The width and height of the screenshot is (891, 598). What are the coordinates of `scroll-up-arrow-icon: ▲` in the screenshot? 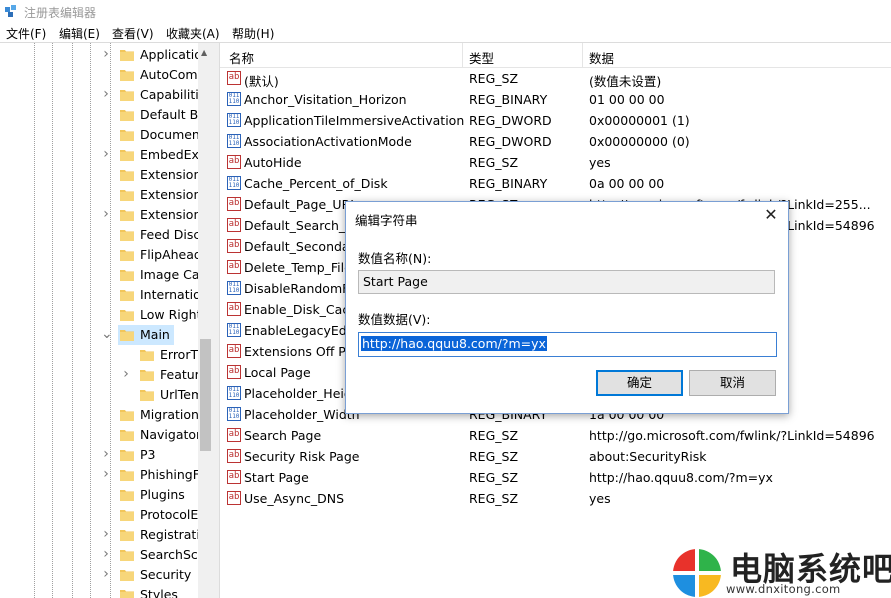 It's located at (204, 52).